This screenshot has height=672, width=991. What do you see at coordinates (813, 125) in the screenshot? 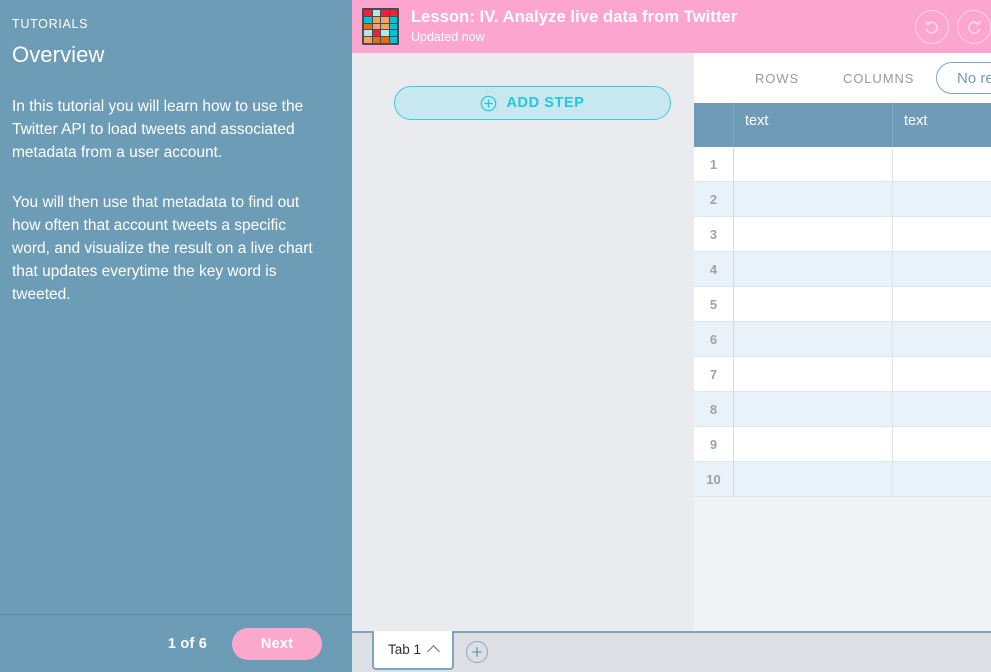
I see `column-header-1: text` at bounding box center [813, 125].